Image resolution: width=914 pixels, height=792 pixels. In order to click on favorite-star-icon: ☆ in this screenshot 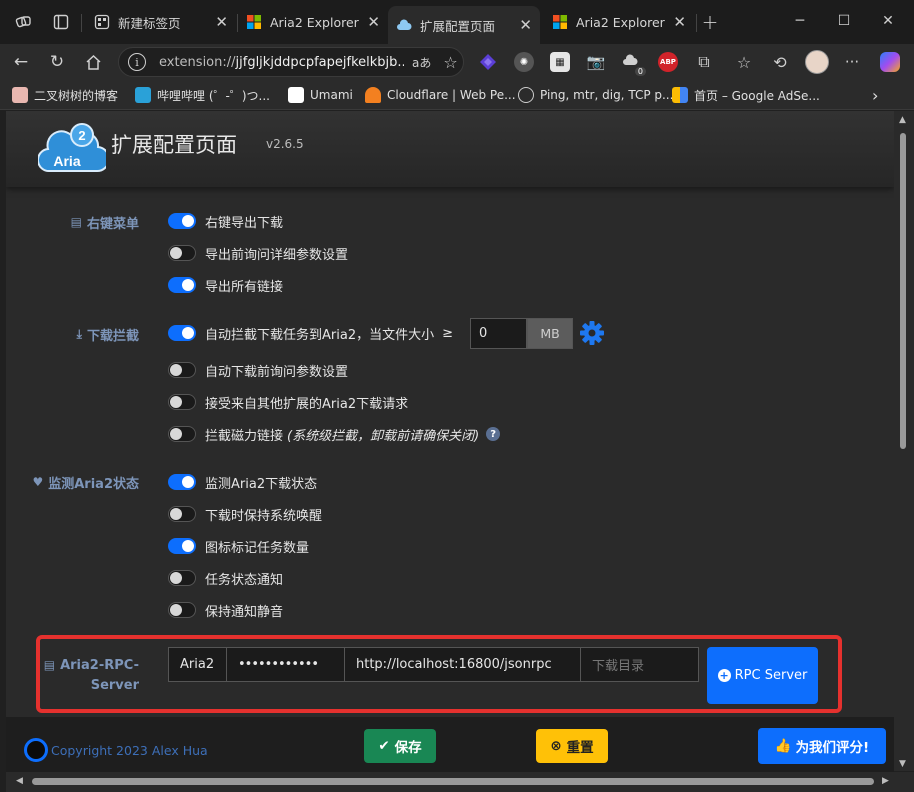, I will do `click(450, 62)`.